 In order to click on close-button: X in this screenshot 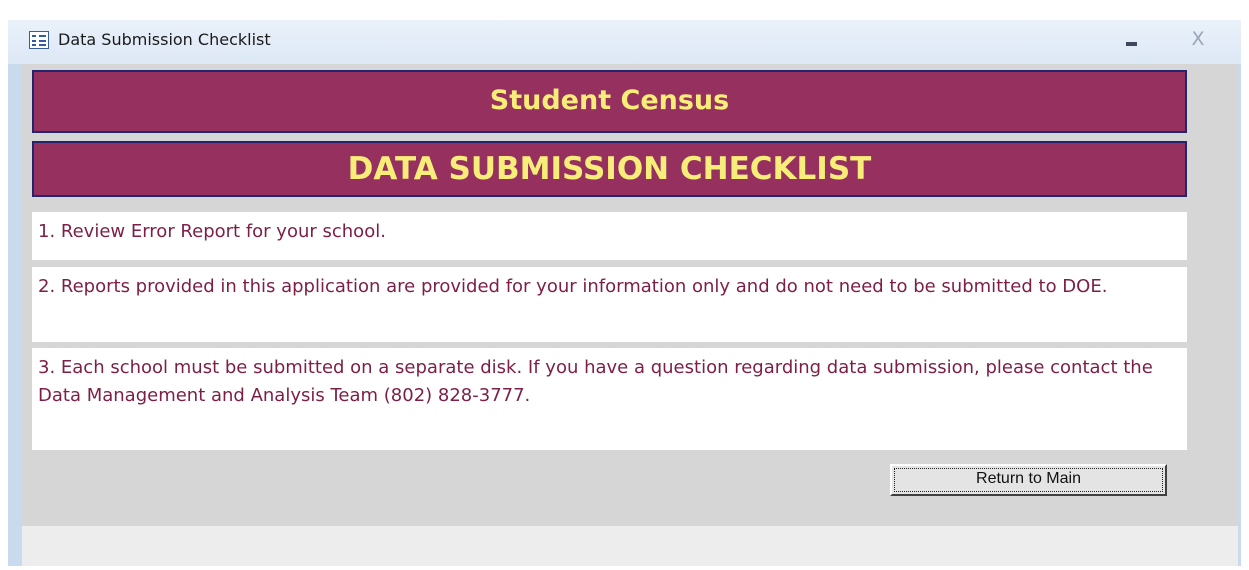, I will do `click(1198, 39)`.